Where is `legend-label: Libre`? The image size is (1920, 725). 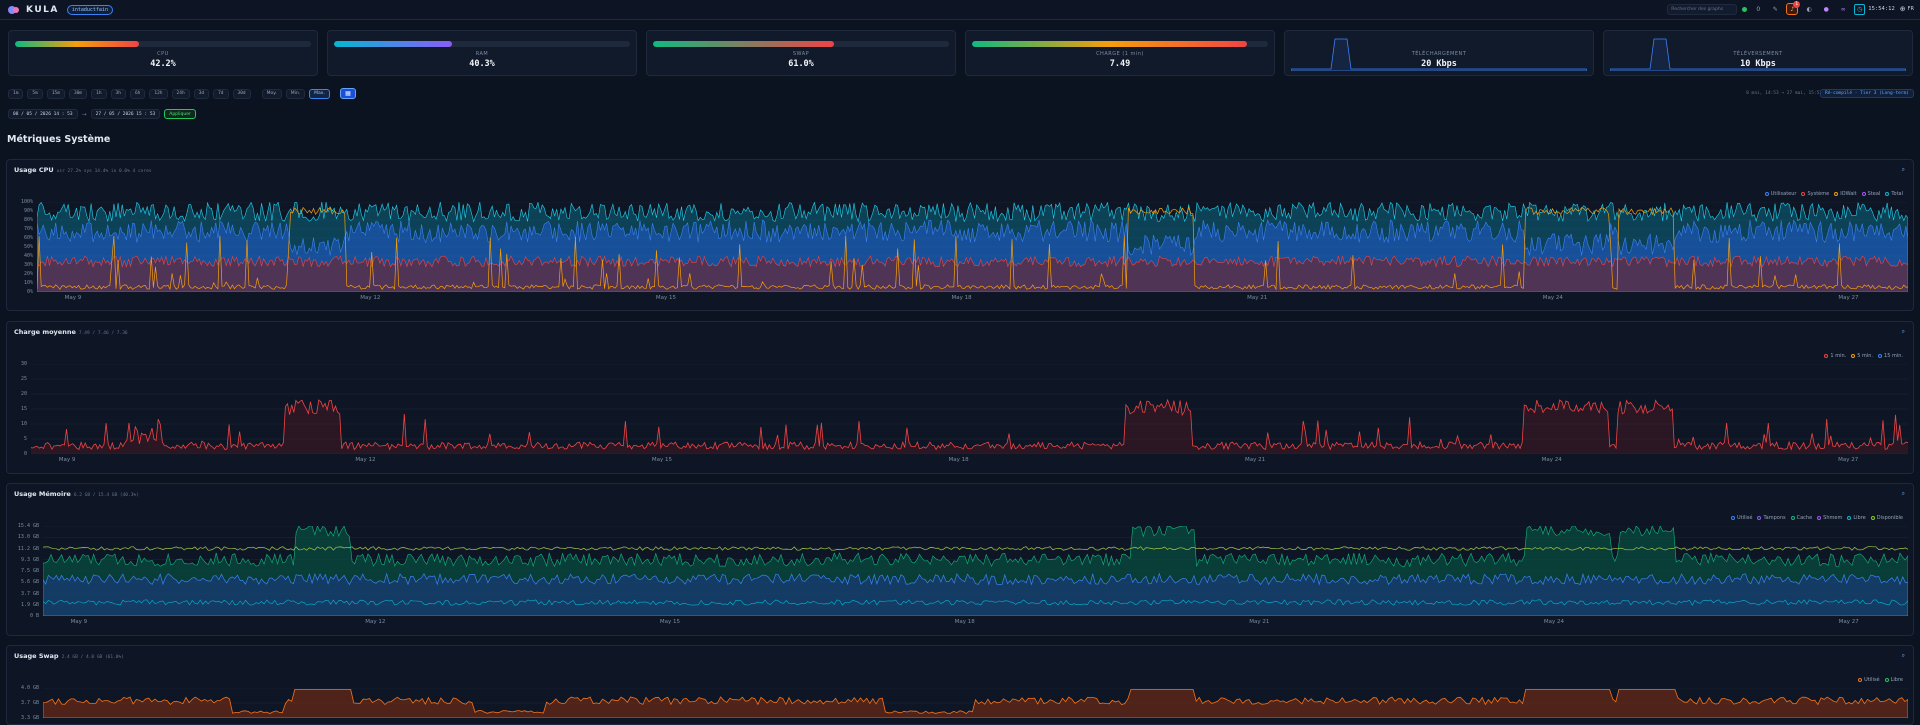
legend-label: Libre is located at coordinates (1896, 680).